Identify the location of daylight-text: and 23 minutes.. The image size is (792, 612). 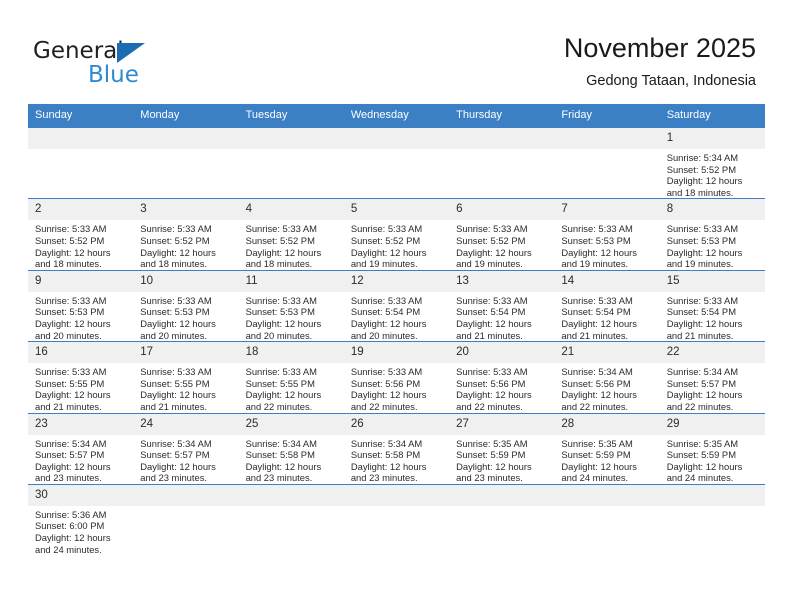
(173, 478).